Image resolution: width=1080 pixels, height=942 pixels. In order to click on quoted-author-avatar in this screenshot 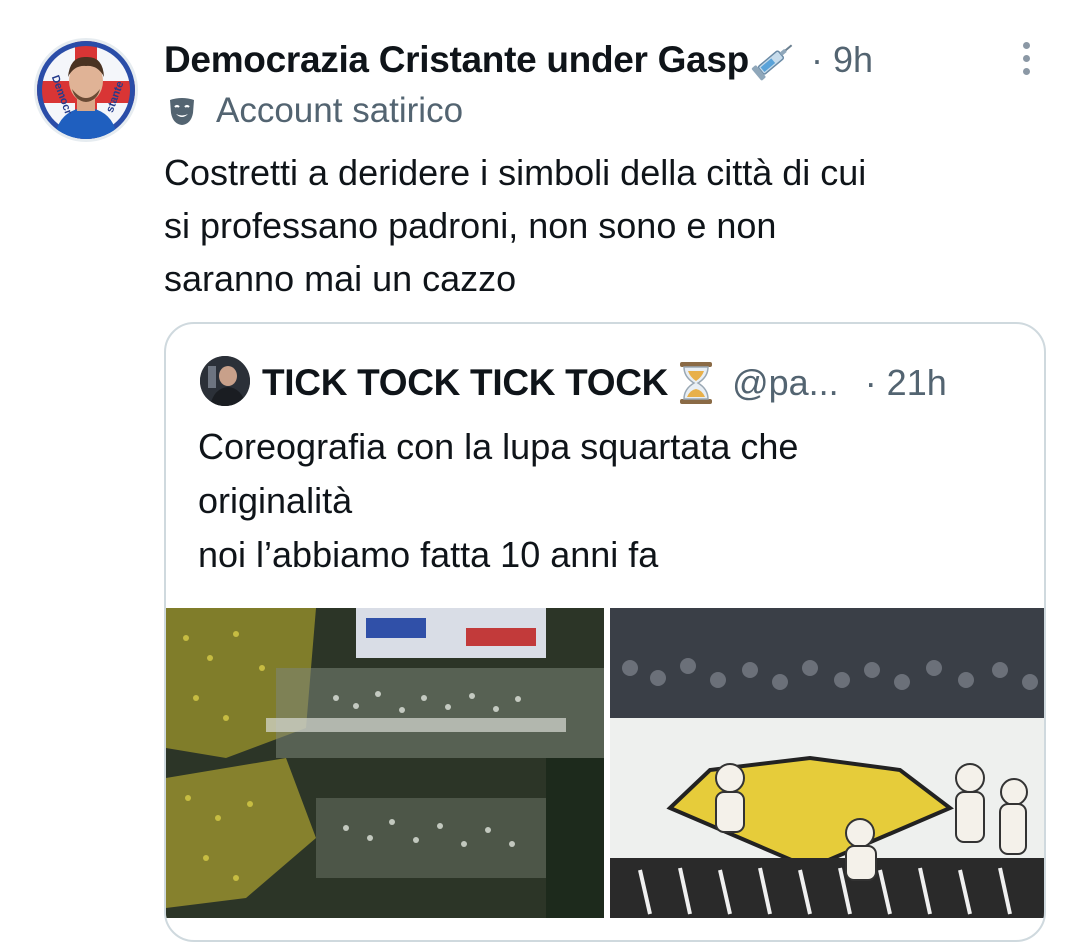, I will do `click(225, 381)`.